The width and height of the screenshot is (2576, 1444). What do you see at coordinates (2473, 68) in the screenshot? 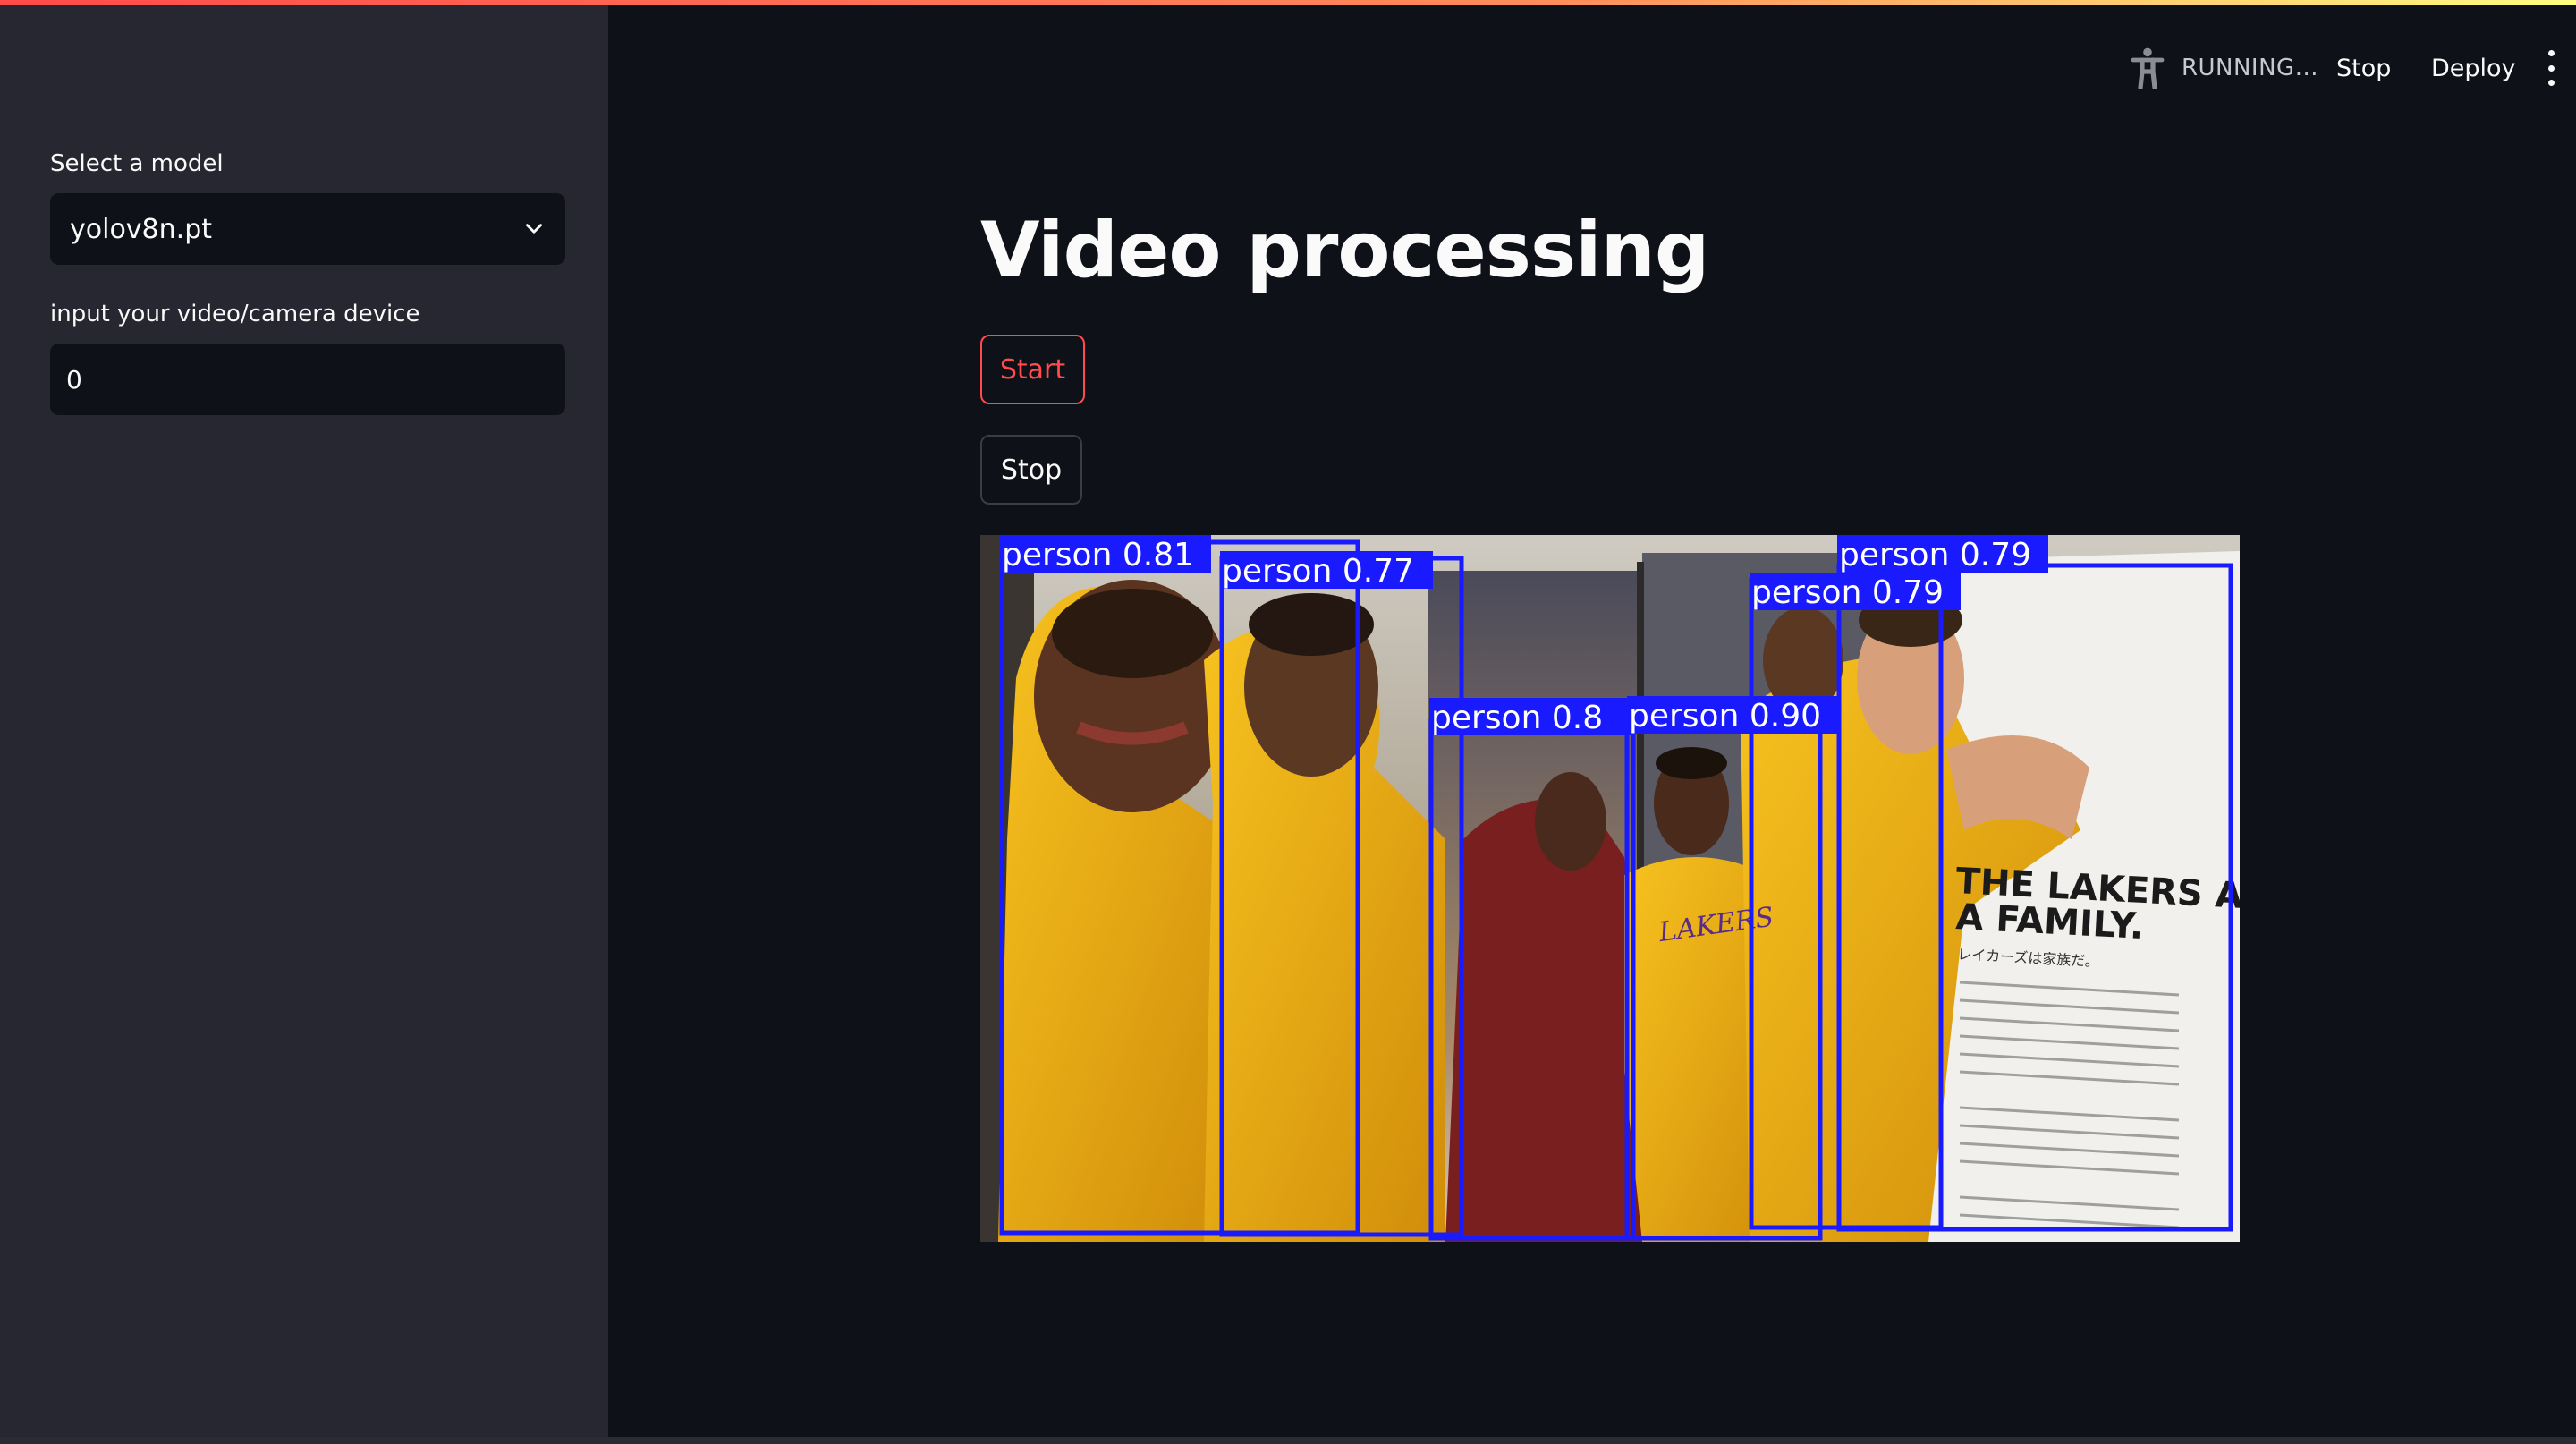
I see `deploy-button: Deploy` at bounding box center [2473, 68].